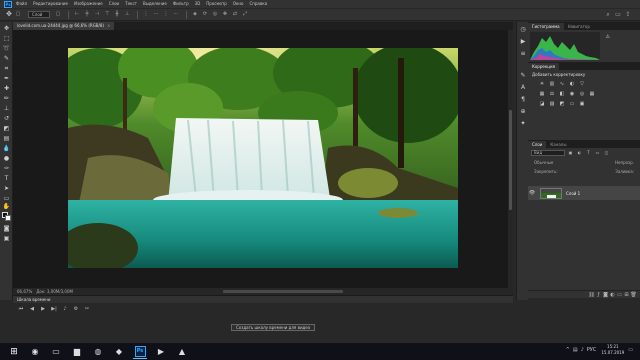 The width and height of the screenshot is (640, 360). I want to click on hand-tool-icon: ✋, so click(6, 206).